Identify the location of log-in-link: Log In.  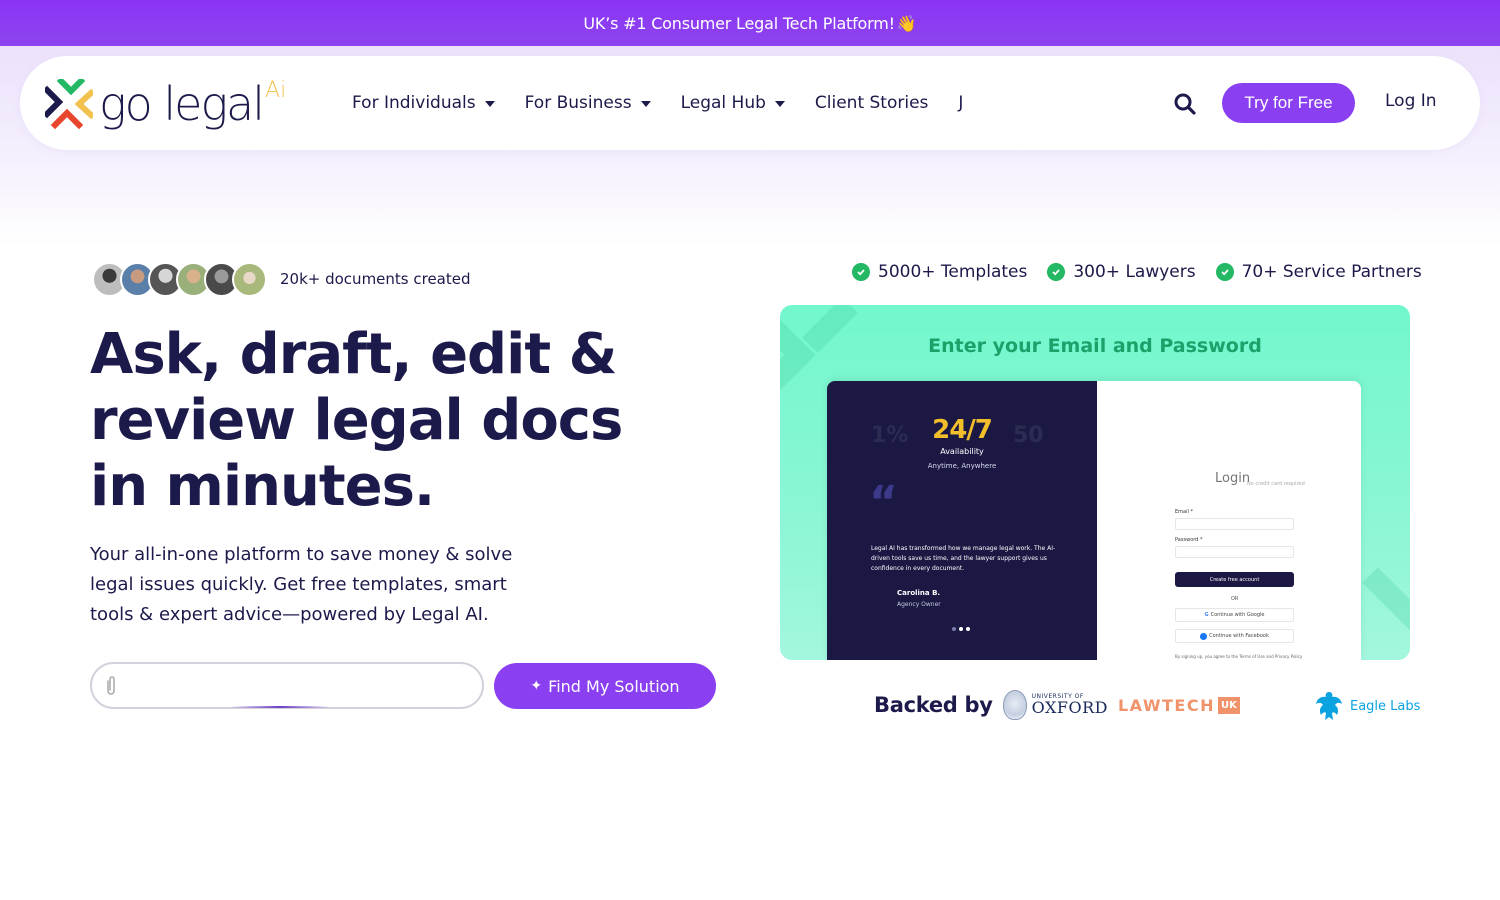
(1411, 101).